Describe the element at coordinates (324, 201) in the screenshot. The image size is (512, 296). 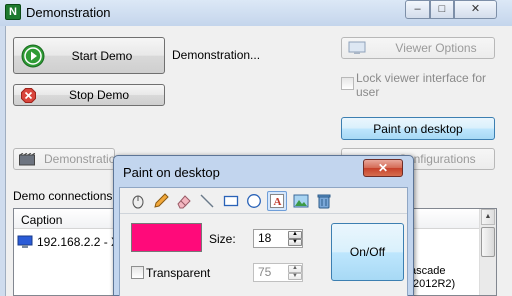
I see `trash-icon` at that location.